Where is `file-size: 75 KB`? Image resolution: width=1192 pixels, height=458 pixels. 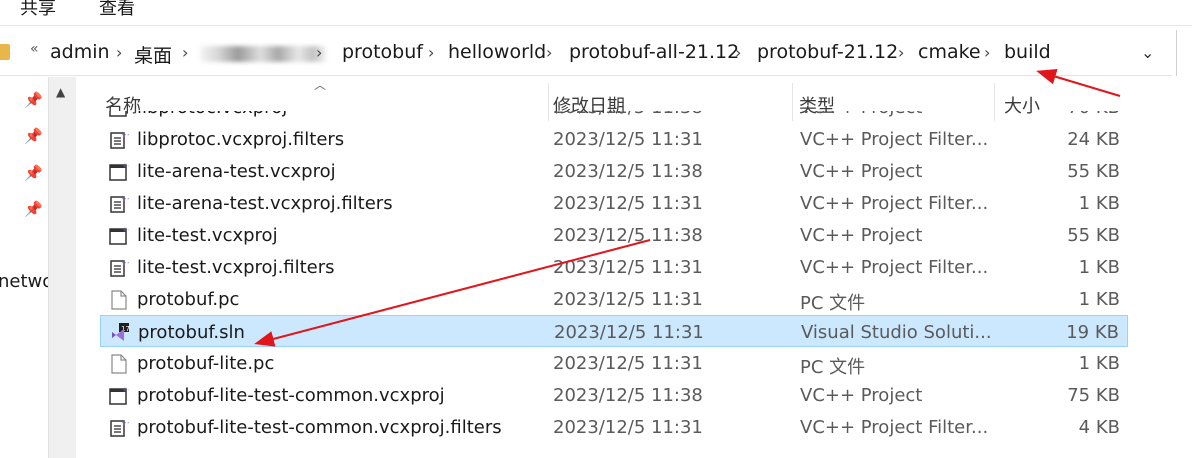 file-size: 75 KB is located at coordinates (1093, 395).